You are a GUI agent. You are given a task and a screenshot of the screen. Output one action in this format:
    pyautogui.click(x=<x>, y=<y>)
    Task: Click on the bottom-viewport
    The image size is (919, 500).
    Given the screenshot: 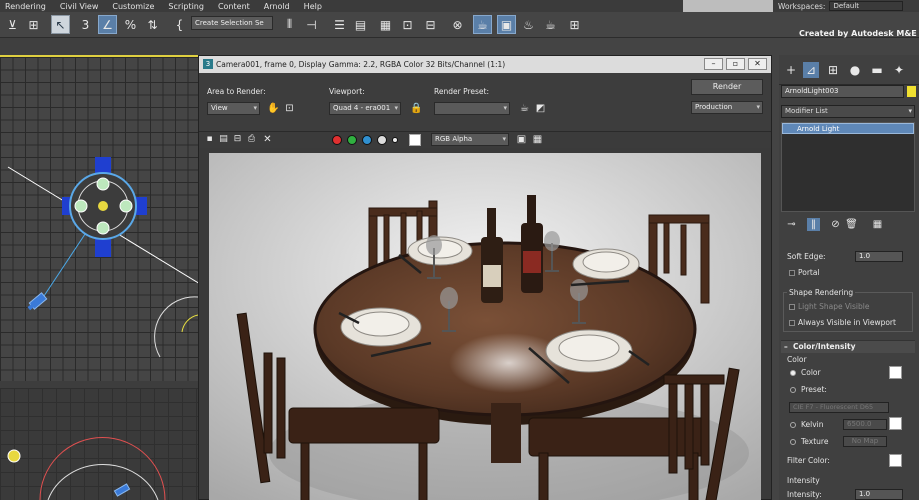 What is the action you would take?
    pyautogui.click(x=100, y=444)
    